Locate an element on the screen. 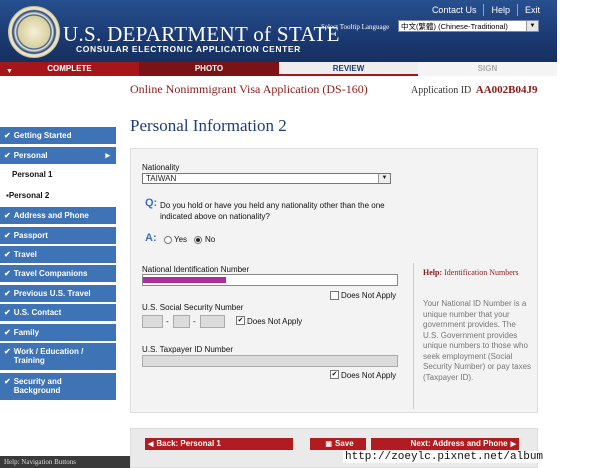  triangle-down-icon: ▼ is located at coordinates (9, 71).